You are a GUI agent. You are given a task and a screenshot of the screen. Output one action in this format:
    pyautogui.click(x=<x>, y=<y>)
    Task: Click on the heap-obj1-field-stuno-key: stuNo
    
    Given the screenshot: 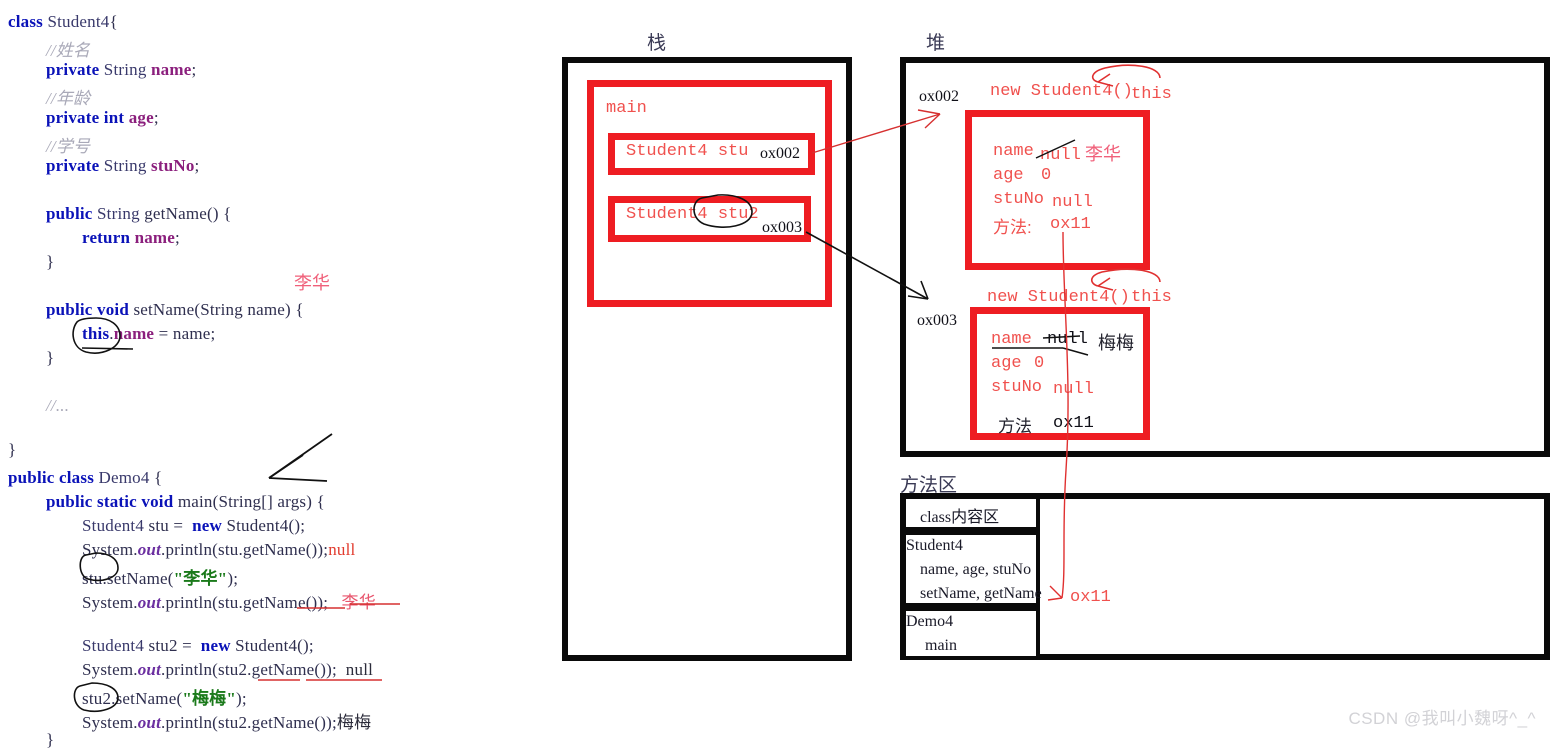 What is the action you would take?
    pyautogui.click(x=1019, y=199)
    